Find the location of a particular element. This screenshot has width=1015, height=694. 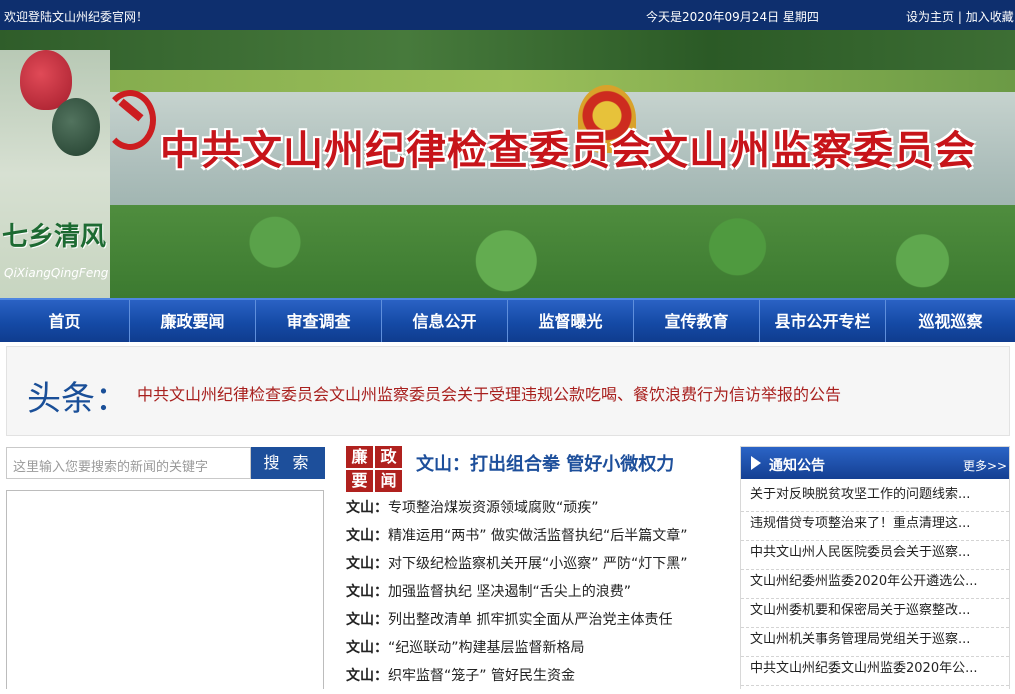

news-item: 文山：“纪巡联动”构建基层监督新格局 is located at coordinates (536, 652).